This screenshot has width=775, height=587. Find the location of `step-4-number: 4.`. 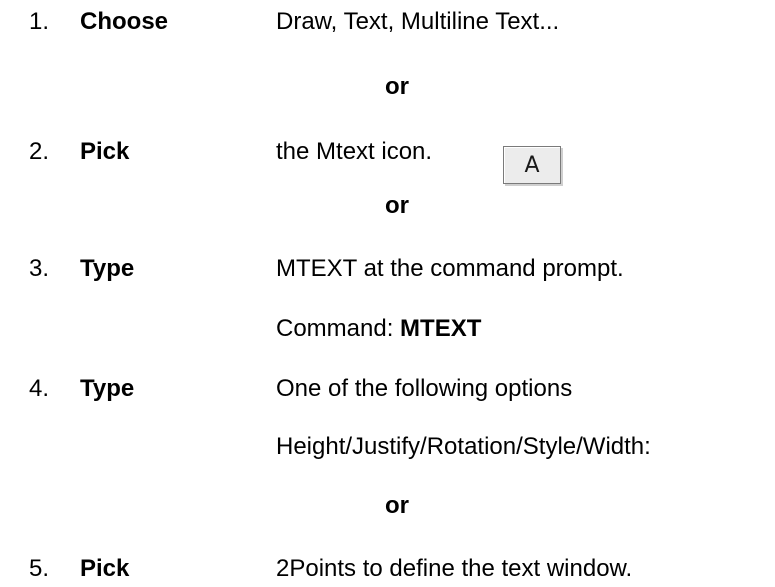

step-4-number: 4. is located at coordinates (39, 388).